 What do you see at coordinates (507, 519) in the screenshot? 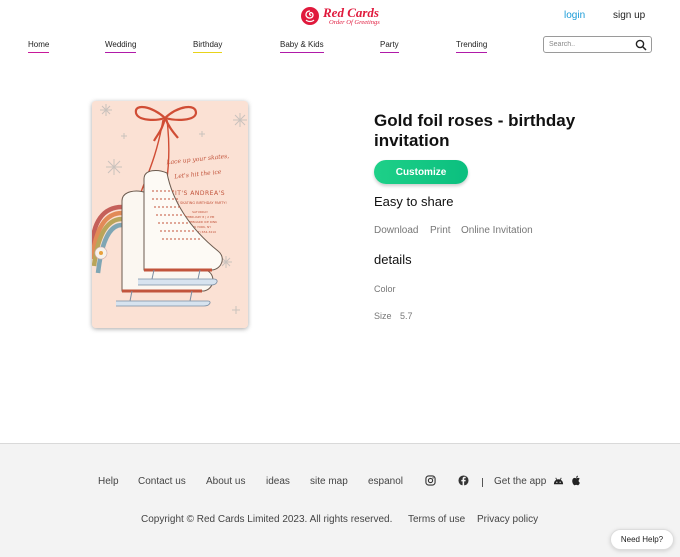
I see `privacy-link: Privacy policy` at bounding box center [507, 519].